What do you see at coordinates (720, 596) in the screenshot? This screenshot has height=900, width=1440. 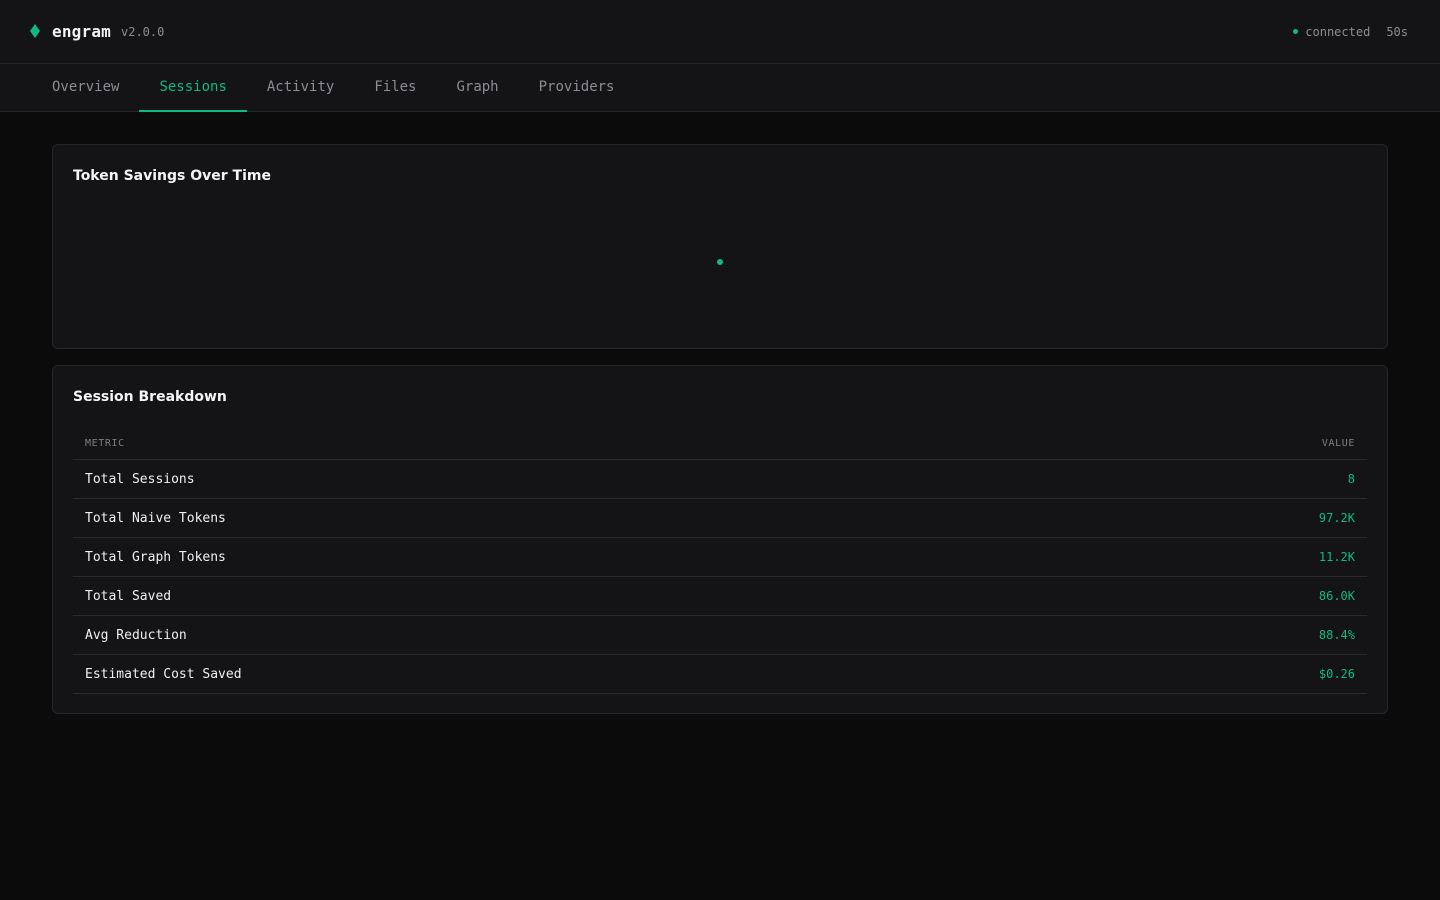 I see `table-row: Total Saved 86.0K` at bounding box center [720, 596].